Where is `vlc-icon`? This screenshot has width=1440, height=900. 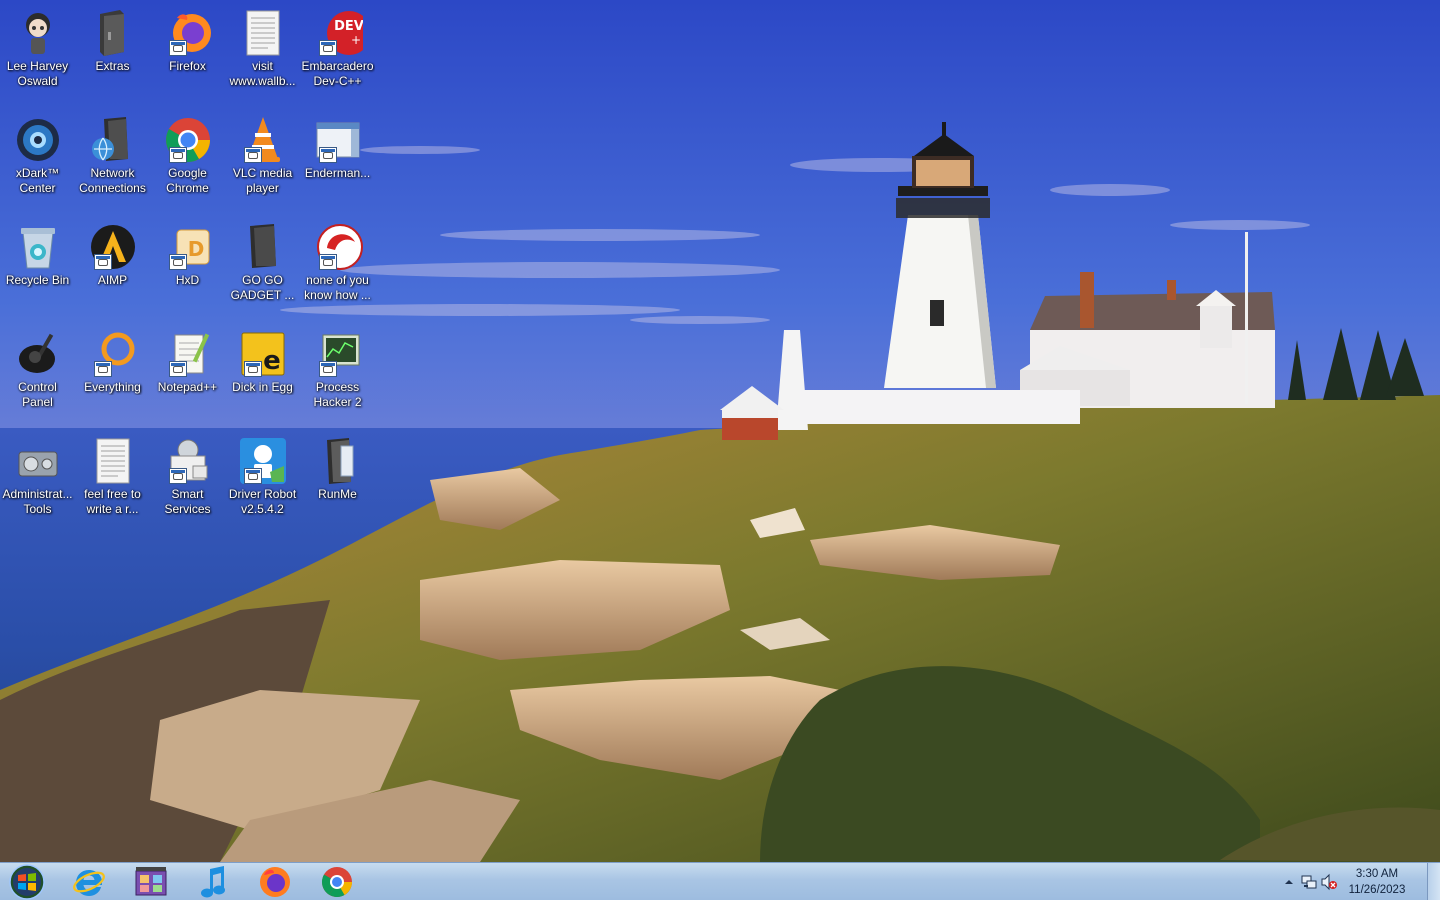
vlc-icon is located at coordinates (263, 140).